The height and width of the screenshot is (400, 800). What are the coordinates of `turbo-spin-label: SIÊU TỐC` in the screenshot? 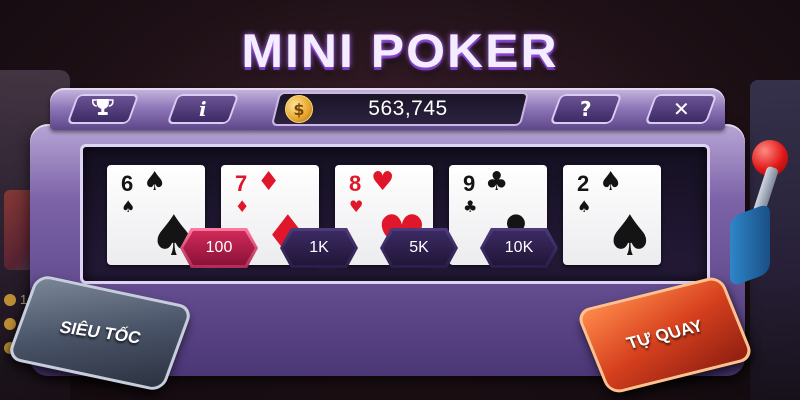 It's located at (100, 332).